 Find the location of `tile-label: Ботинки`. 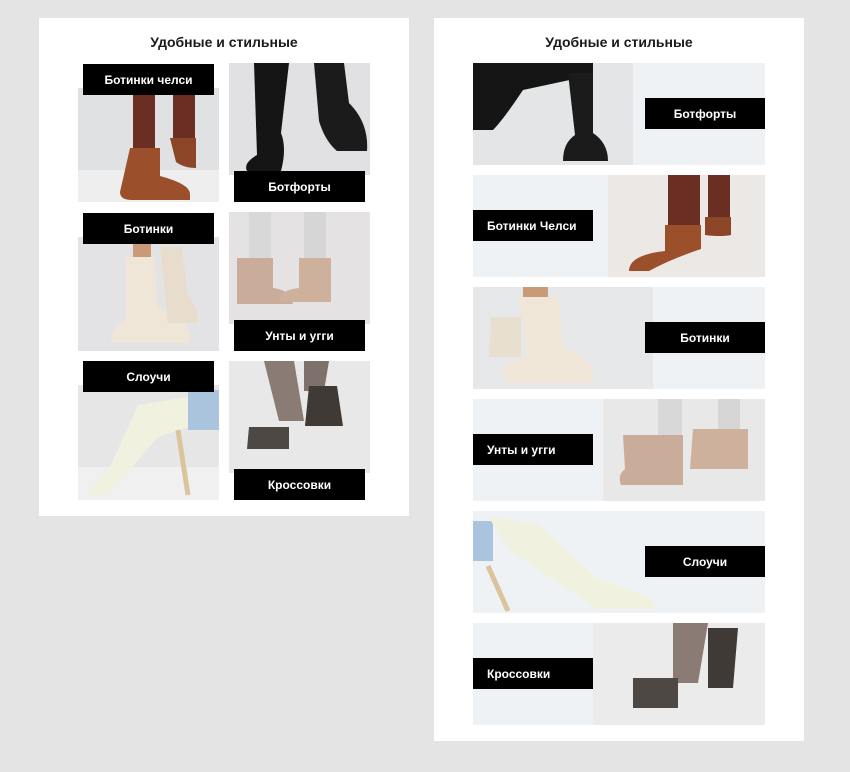

tile-label: Ботинки is located at coordinates (148, 228).